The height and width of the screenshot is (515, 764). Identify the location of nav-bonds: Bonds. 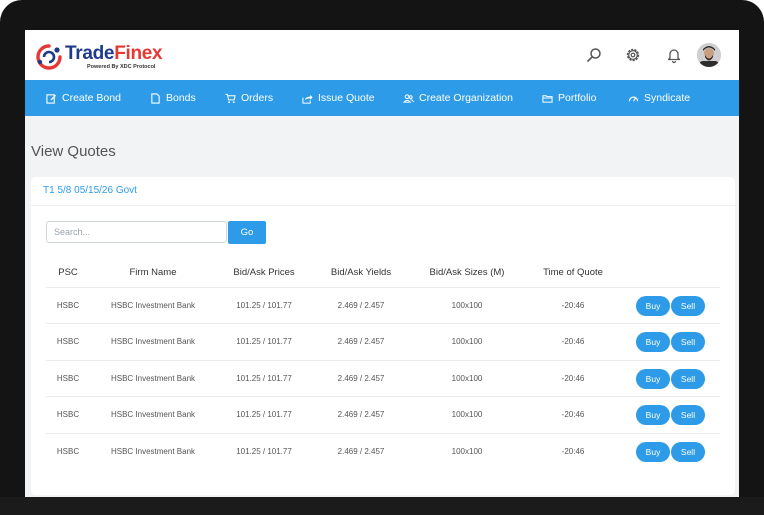
(173, 98).